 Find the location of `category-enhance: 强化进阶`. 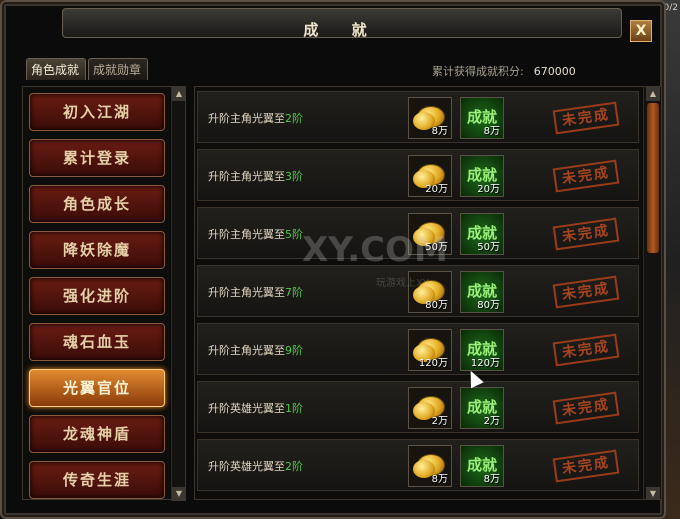

category-enhance: 强化进阶 is located at coordinates (97, 296).